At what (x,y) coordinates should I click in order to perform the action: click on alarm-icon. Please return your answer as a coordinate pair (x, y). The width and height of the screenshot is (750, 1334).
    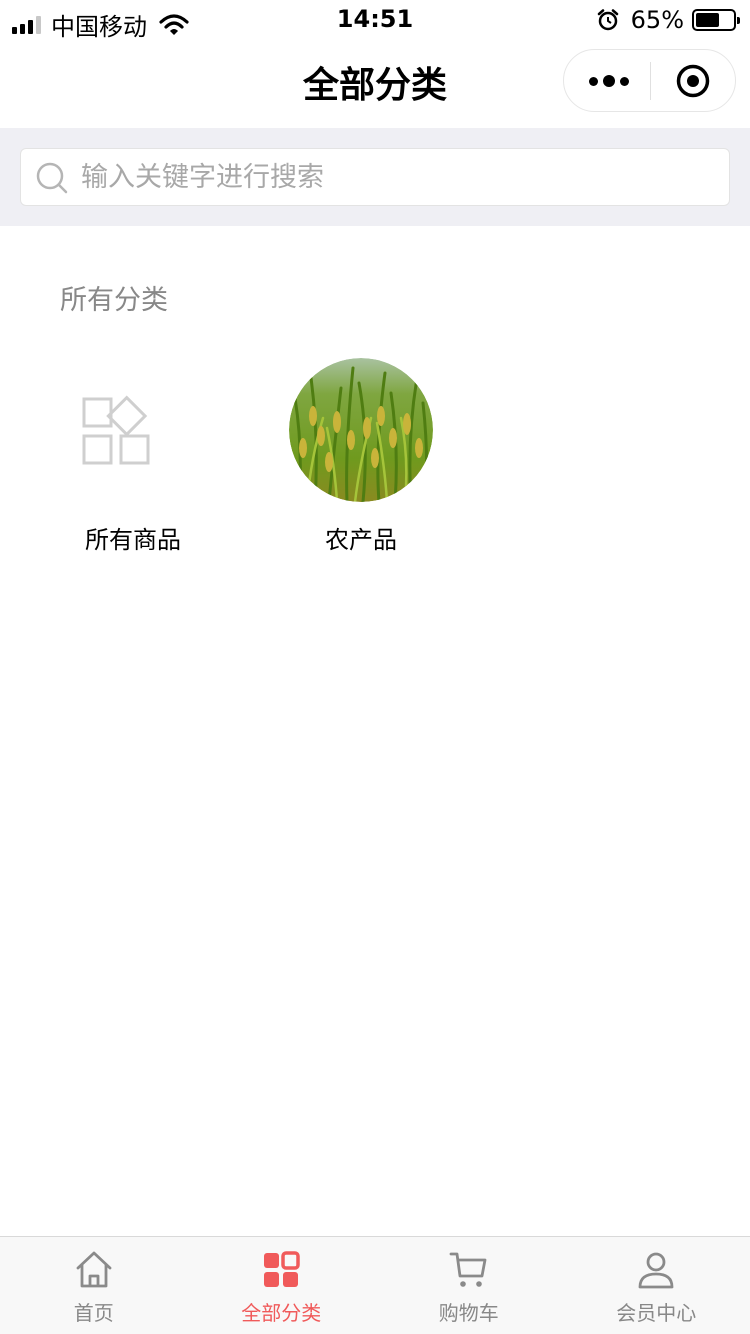
    Looking at the image, I should click on (607, 20).